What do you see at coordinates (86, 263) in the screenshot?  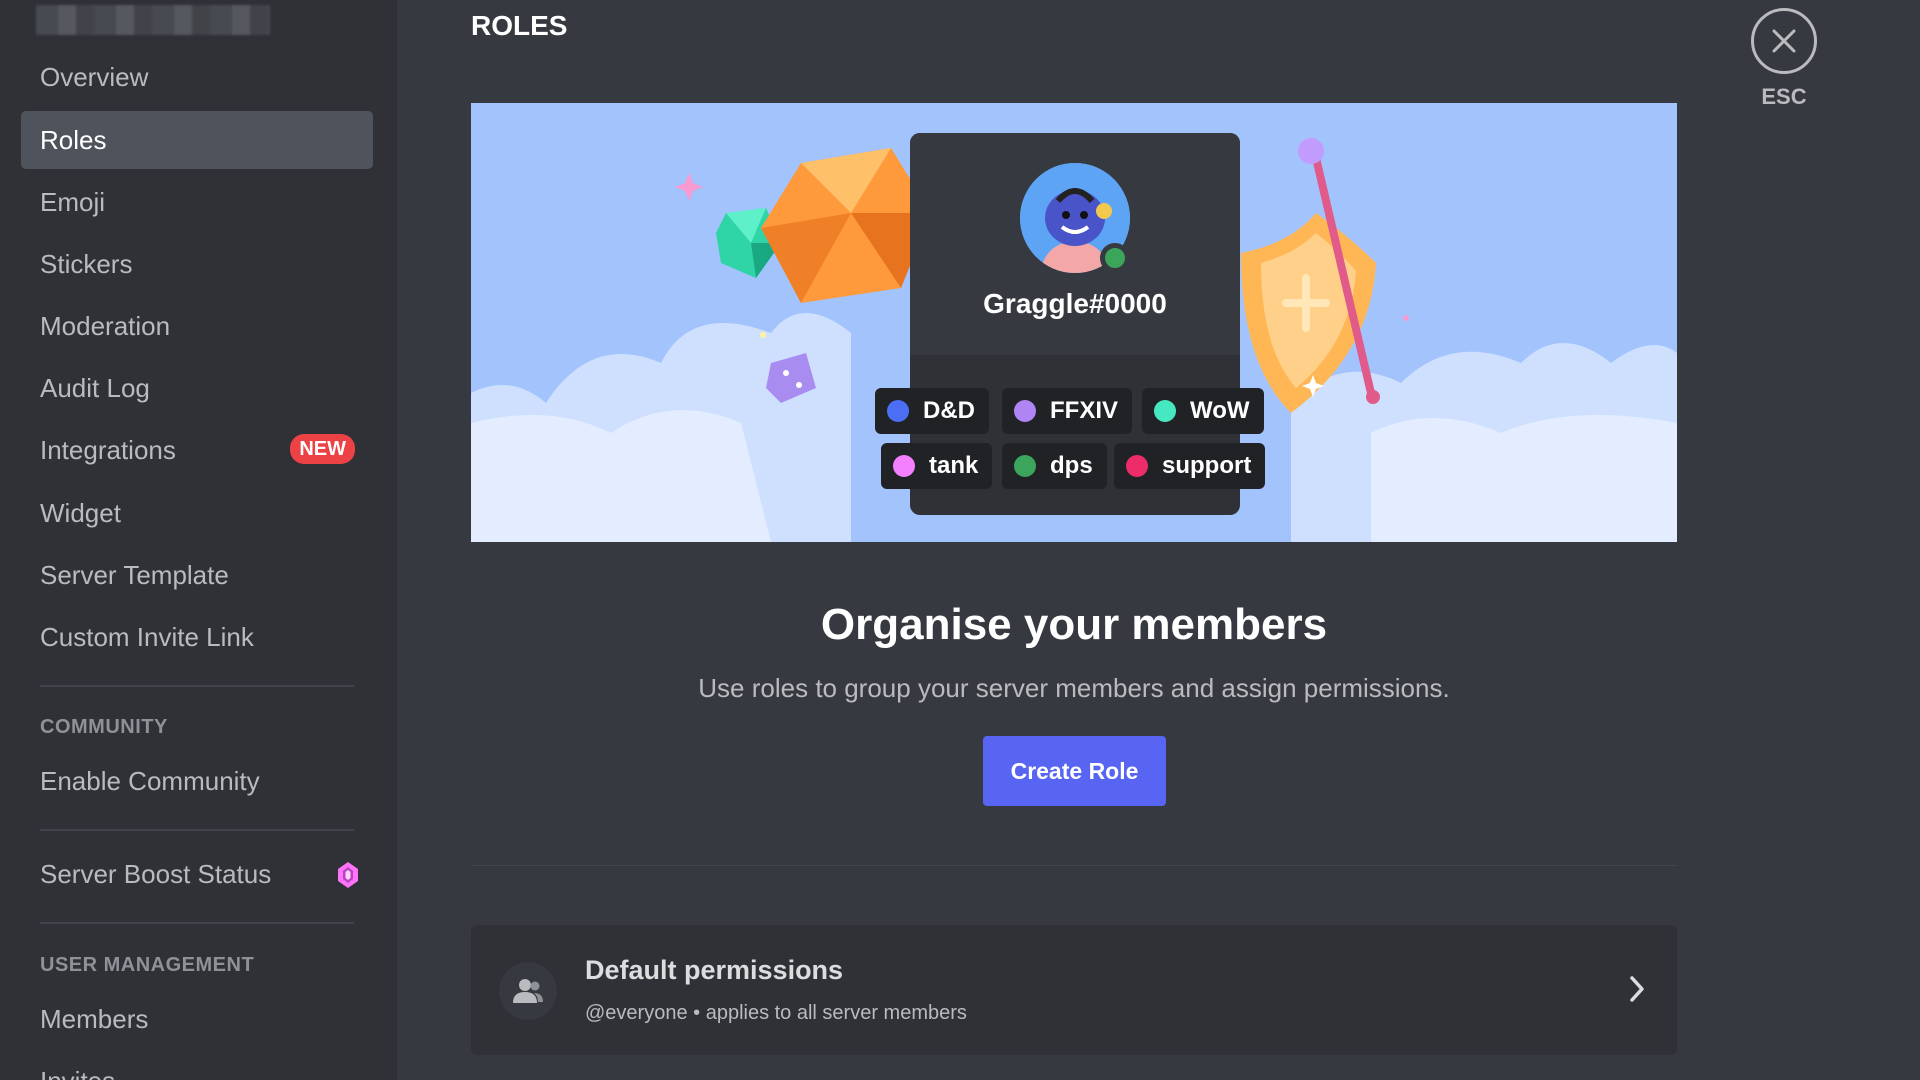 I see `sidebar-item-label: Stickers` at bounding box center [86, 263].